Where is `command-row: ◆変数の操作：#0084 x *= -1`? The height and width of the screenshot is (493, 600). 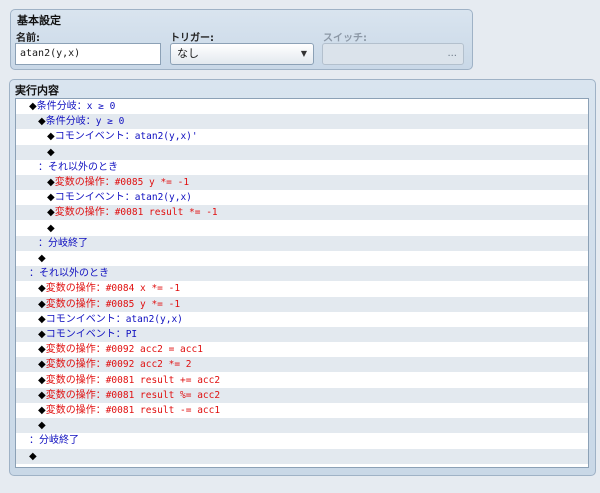 command-row: ◆変数の操作：#0084 x *= -1 is located at coordinates (302, 288).